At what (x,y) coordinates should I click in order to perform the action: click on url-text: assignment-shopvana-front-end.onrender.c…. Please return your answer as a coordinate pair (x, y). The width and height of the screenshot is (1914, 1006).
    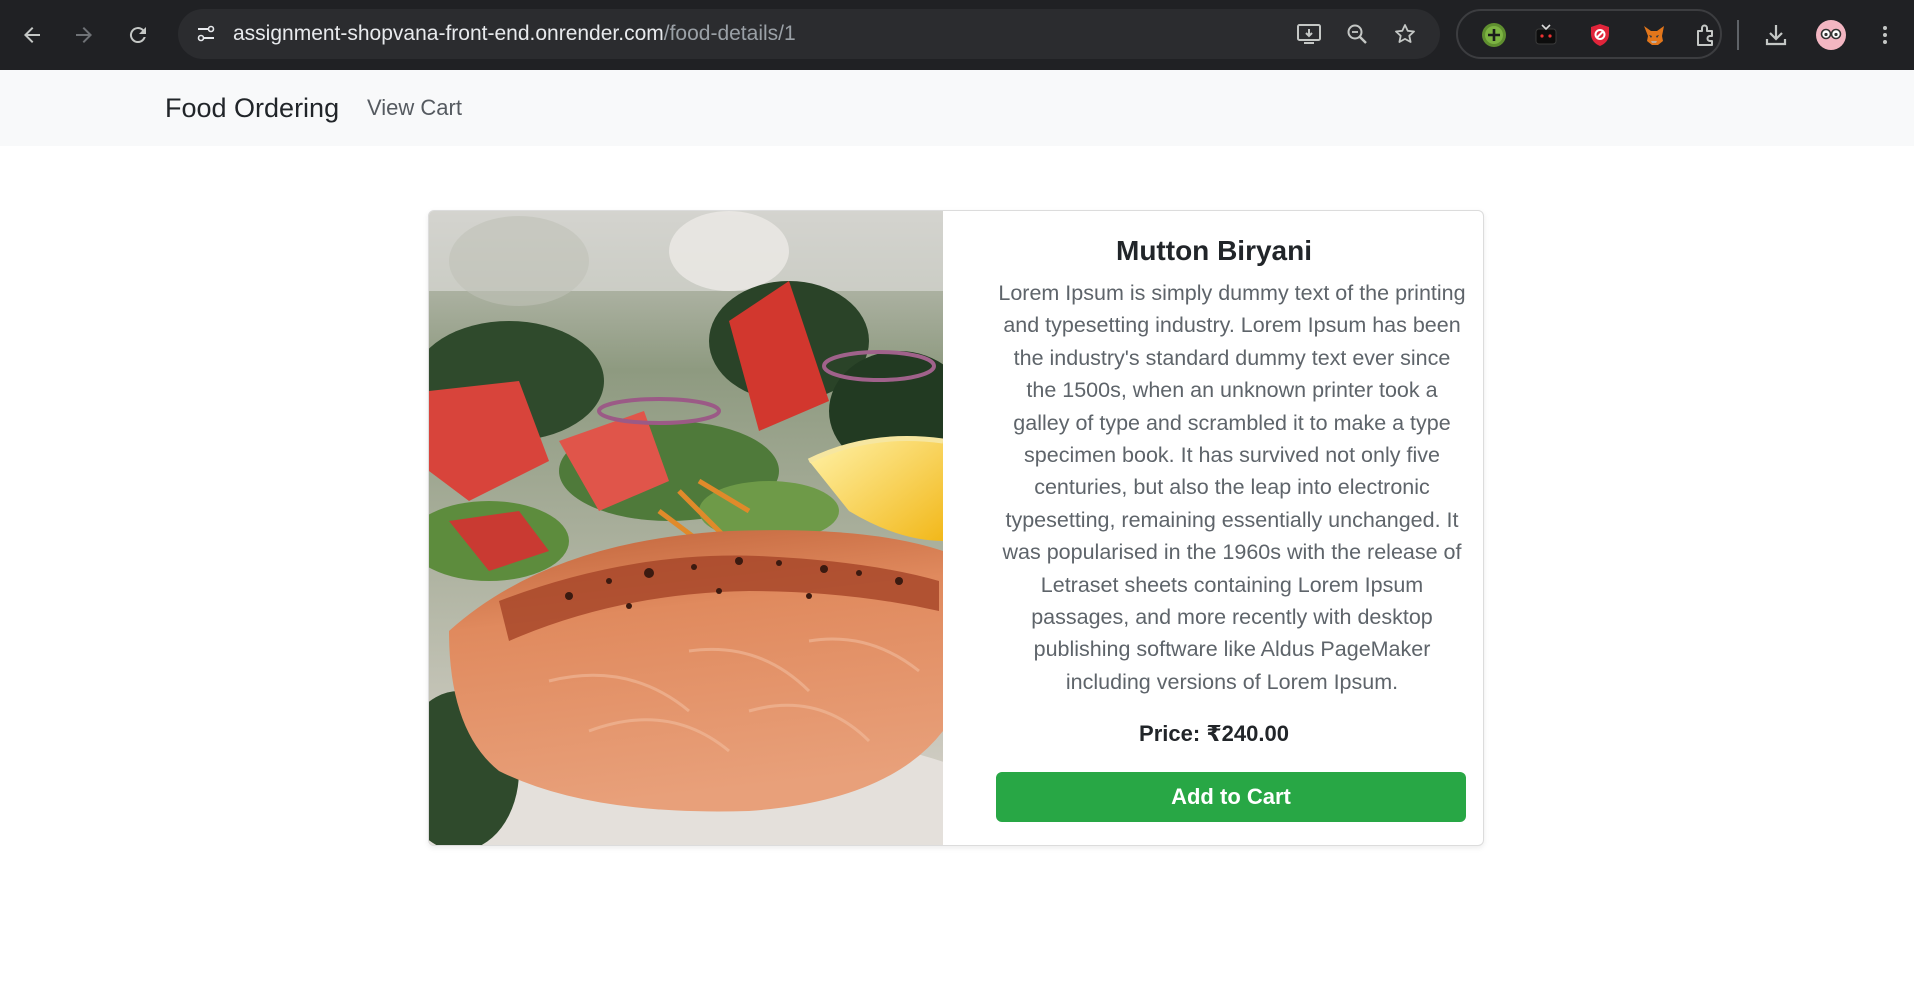
    Looking at the image, I should click on (514, 34).